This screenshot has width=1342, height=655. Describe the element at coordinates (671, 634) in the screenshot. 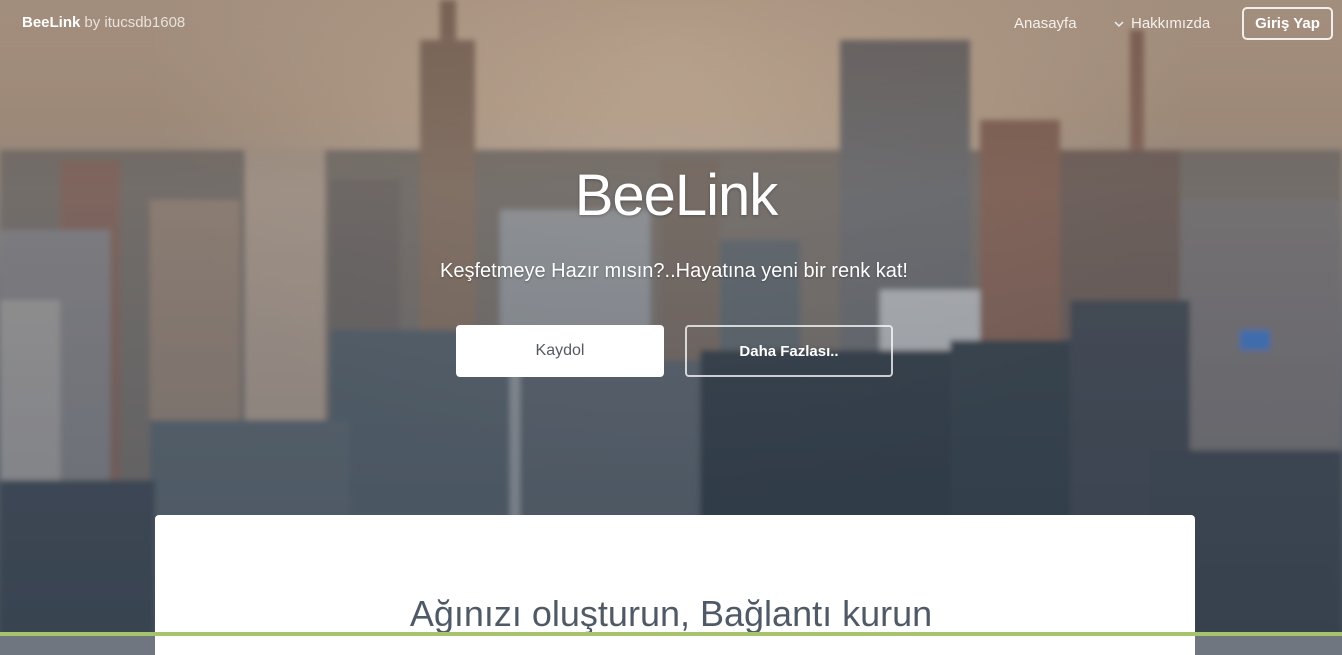

I see `bottom-strip` at that location.